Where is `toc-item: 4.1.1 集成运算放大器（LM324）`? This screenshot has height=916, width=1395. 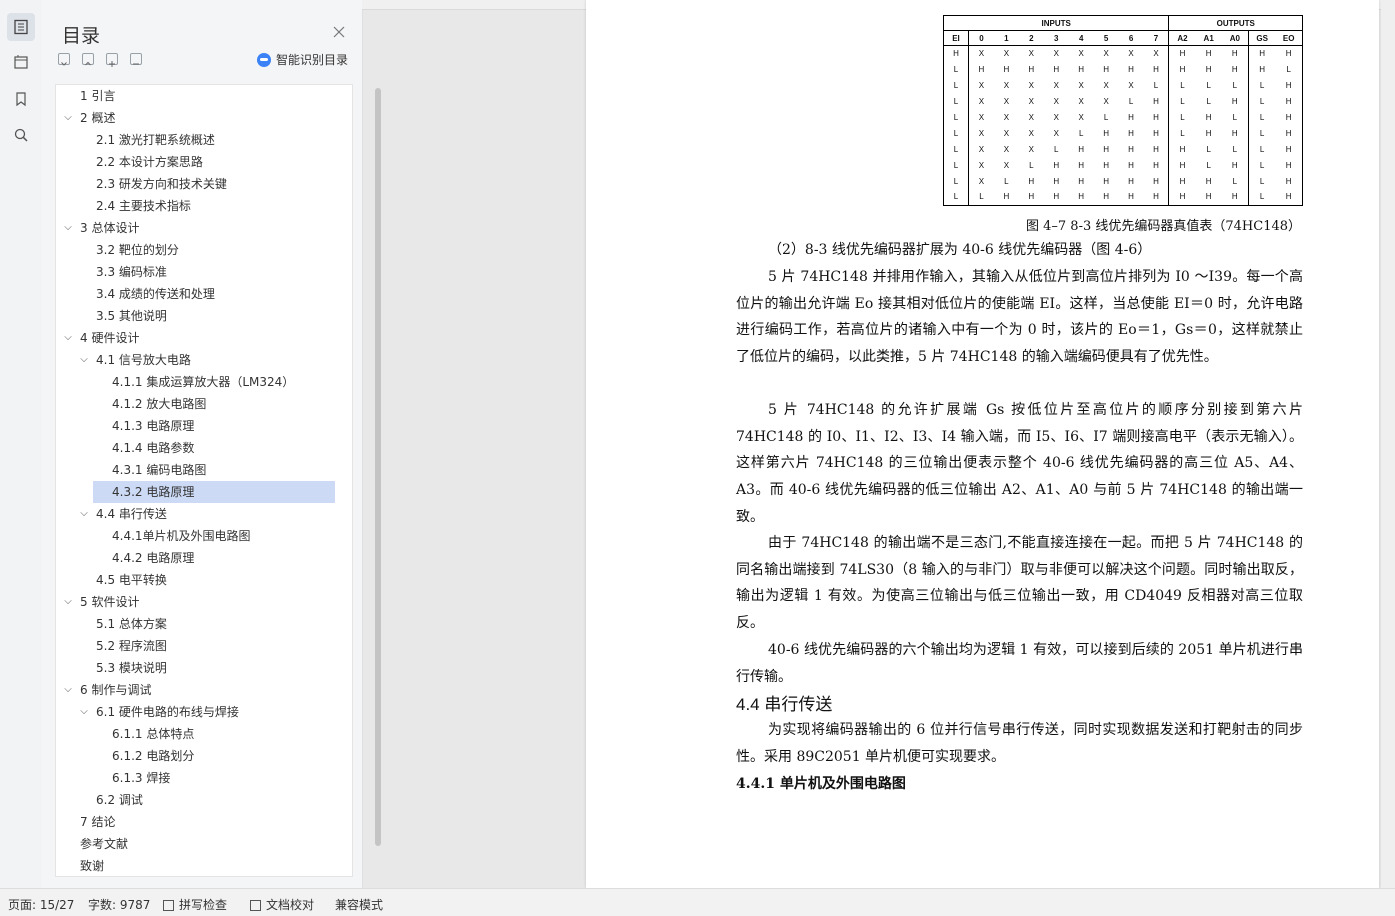
toc-item: 4.1.1 集成运算放大器（LM324） is located at coordinates (195, 382).